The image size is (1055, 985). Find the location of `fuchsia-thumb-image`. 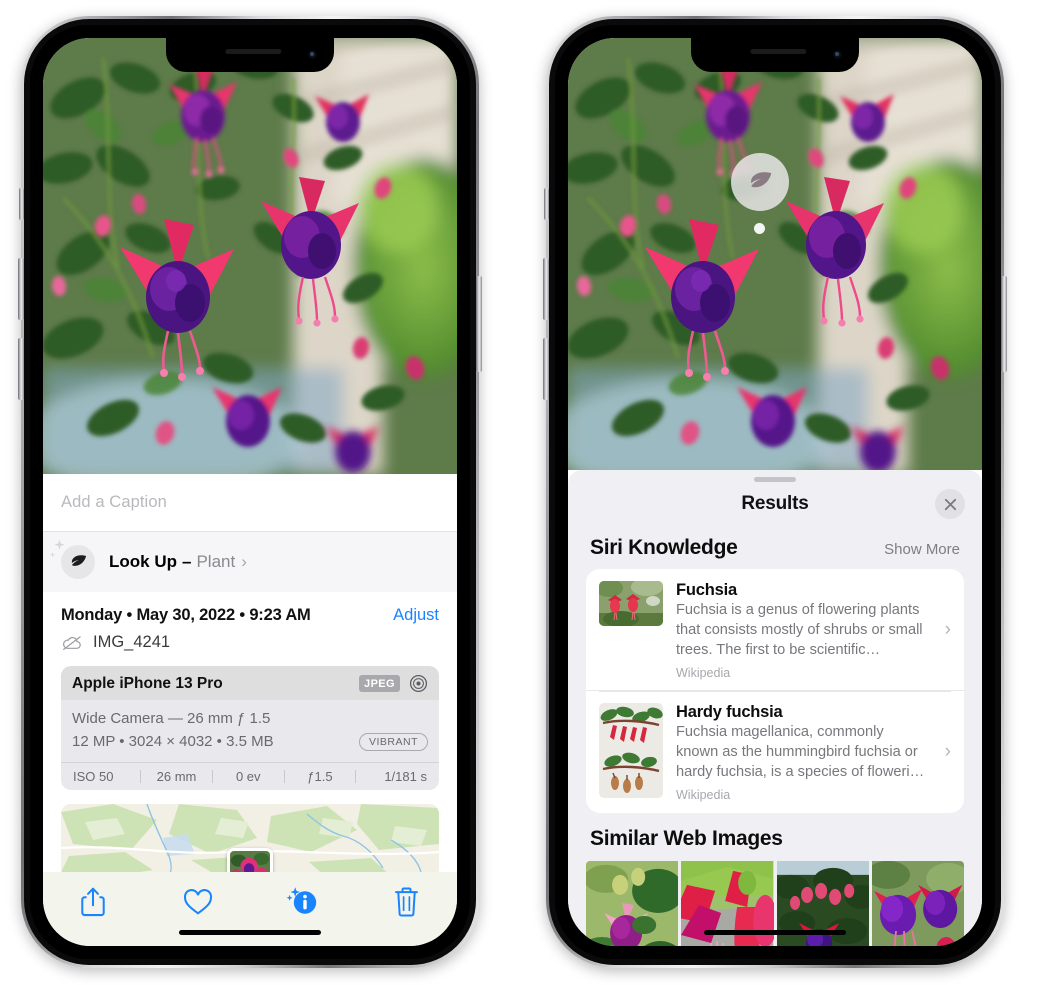

fuchsia-thumb-image is located at coordinates (631, 603).